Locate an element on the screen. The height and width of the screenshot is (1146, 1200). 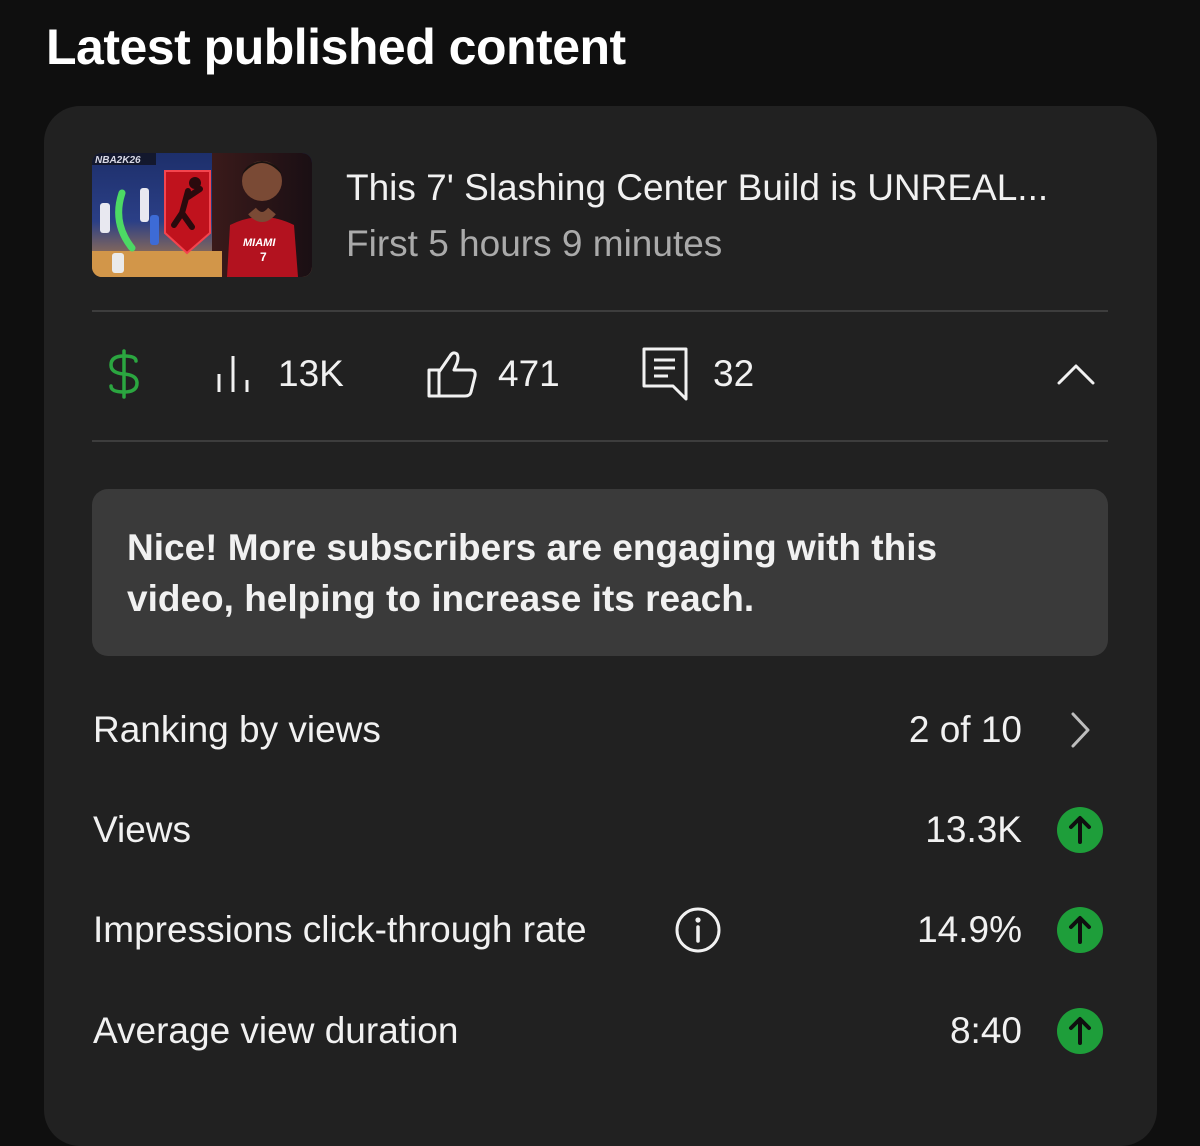
metric-row-avg-duration: Average view duration 8:40 is located at coordinates (600, 1031).